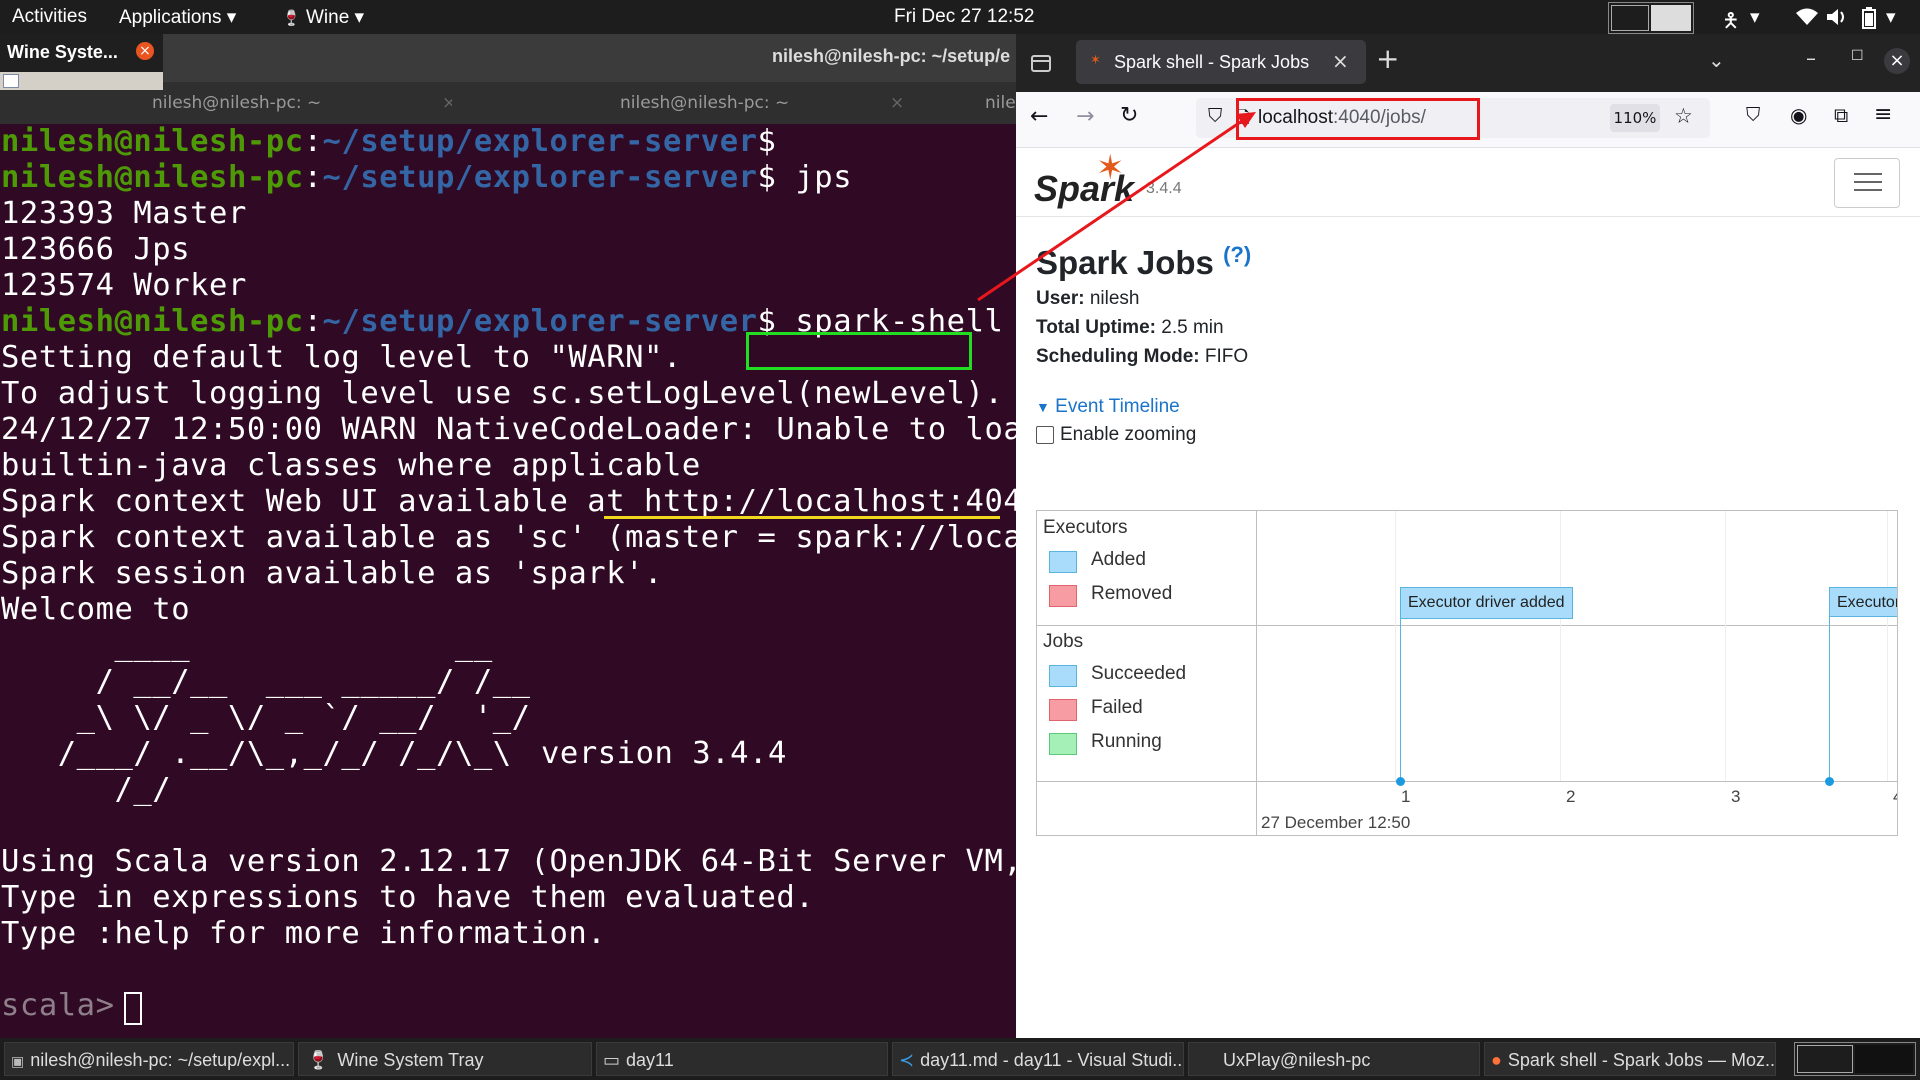 The width and height of the screenshot is (1920, 1080). I want to click on terminal-title: nilesh@nilesh-pc: ~/setup/e, so click(891, 56).